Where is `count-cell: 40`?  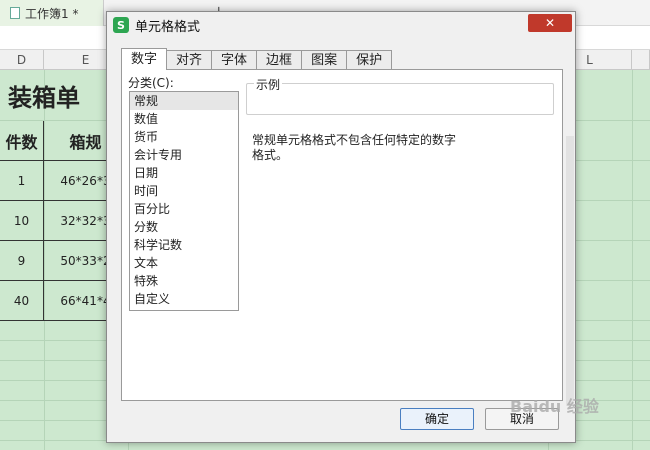
count-cell: 40 is located at coordinates (22, 301).